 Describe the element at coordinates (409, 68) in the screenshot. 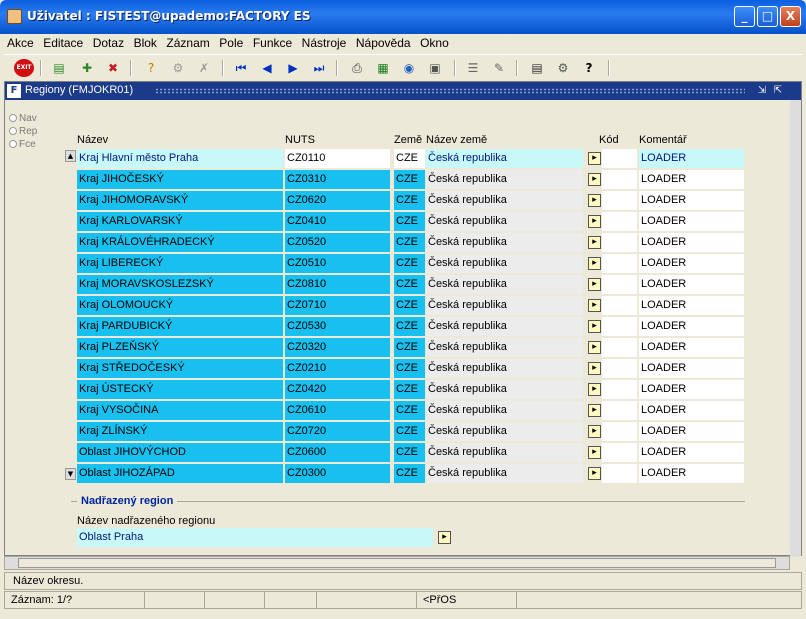

I see `web-icon: ◉` at that location.